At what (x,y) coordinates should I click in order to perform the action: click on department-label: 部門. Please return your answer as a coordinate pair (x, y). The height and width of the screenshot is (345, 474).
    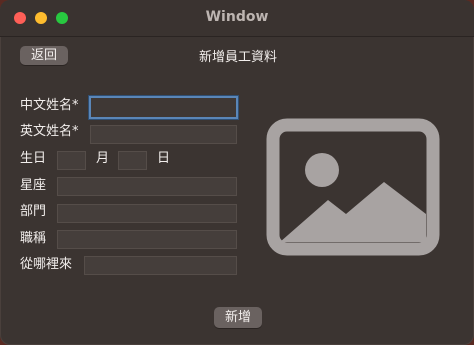
    Looking at the image, I should click on (33, 211).